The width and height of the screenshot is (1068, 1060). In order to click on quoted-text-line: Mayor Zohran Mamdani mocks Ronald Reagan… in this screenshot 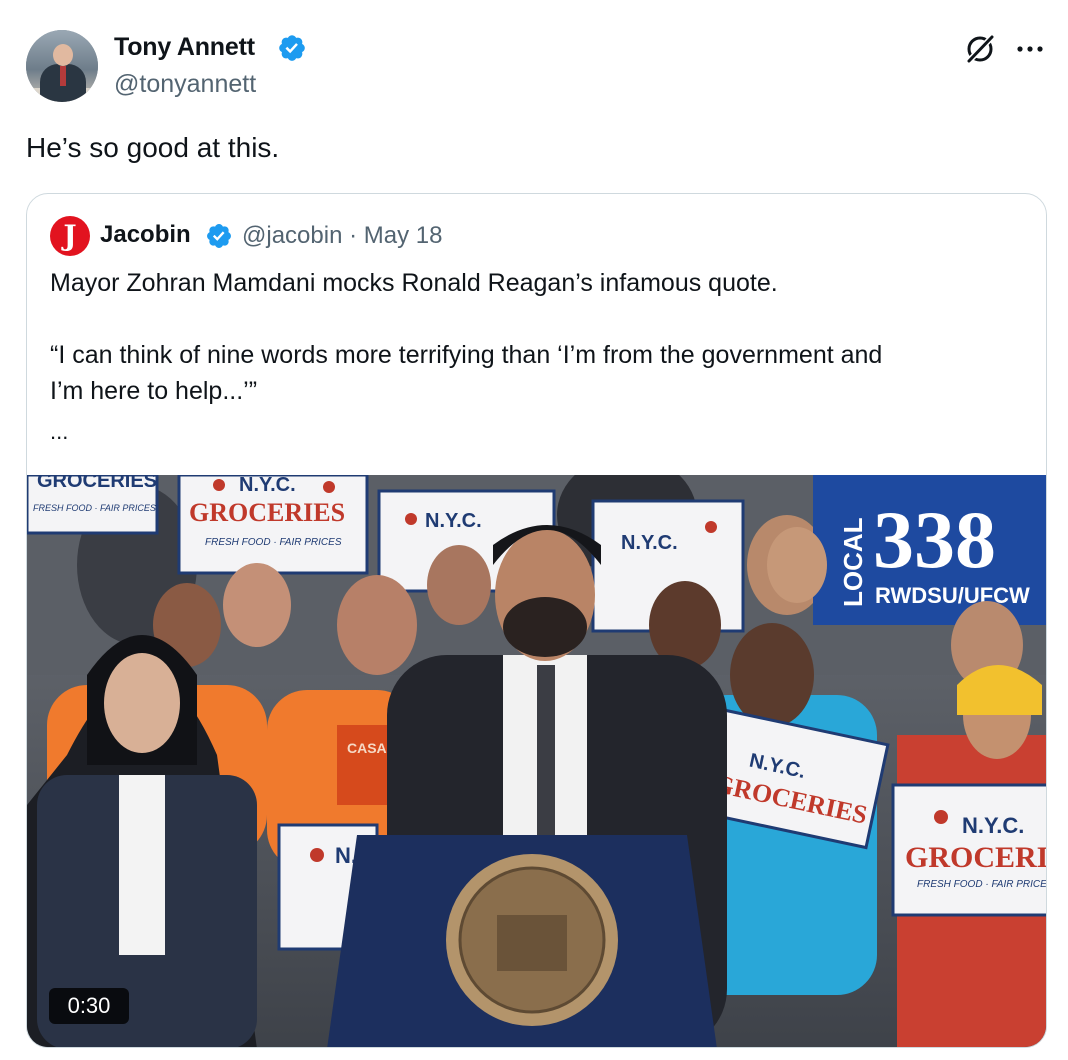, I will do `click(414, 283)`.